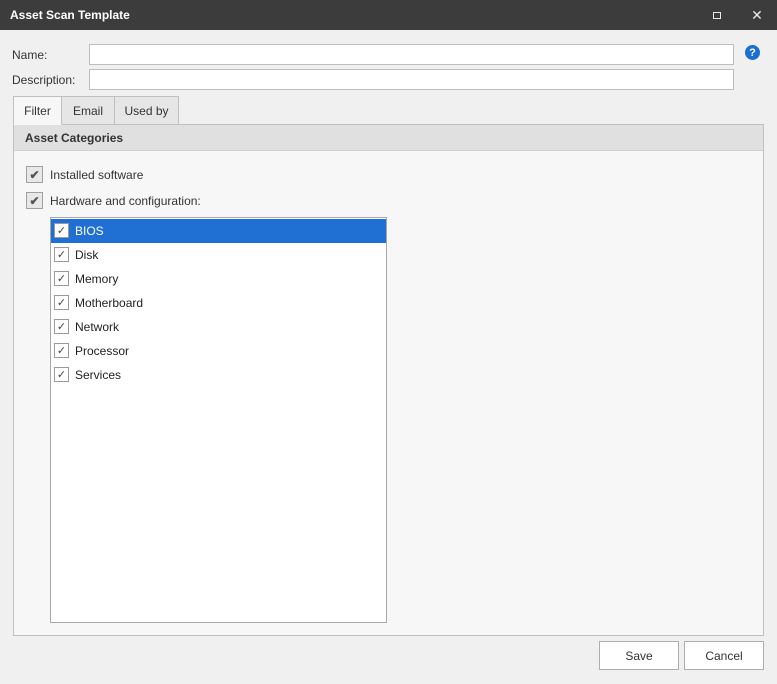 The width and height of the screenshot is (777, 684). I want to click on item-label: Memory, so click(97, 279).